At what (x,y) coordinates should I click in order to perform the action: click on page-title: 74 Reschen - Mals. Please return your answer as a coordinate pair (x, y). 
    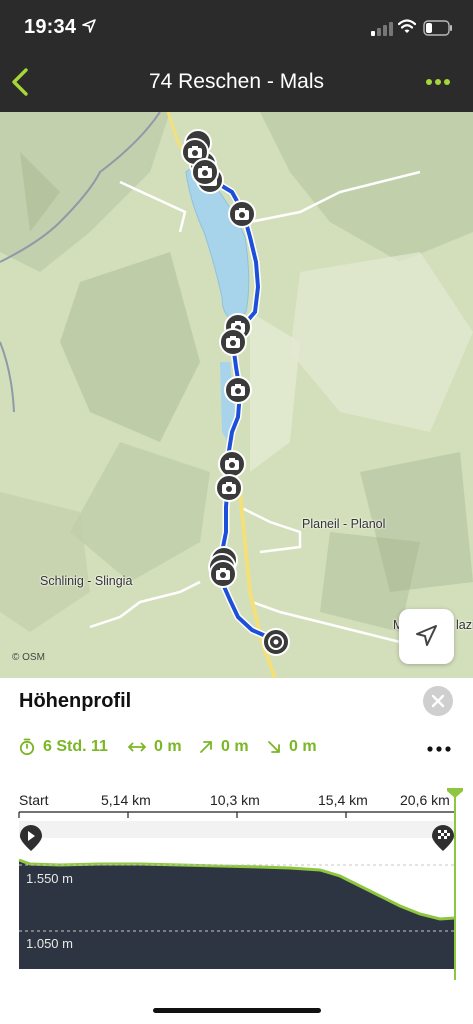
    Looking at the image, I should click on (236, 81).